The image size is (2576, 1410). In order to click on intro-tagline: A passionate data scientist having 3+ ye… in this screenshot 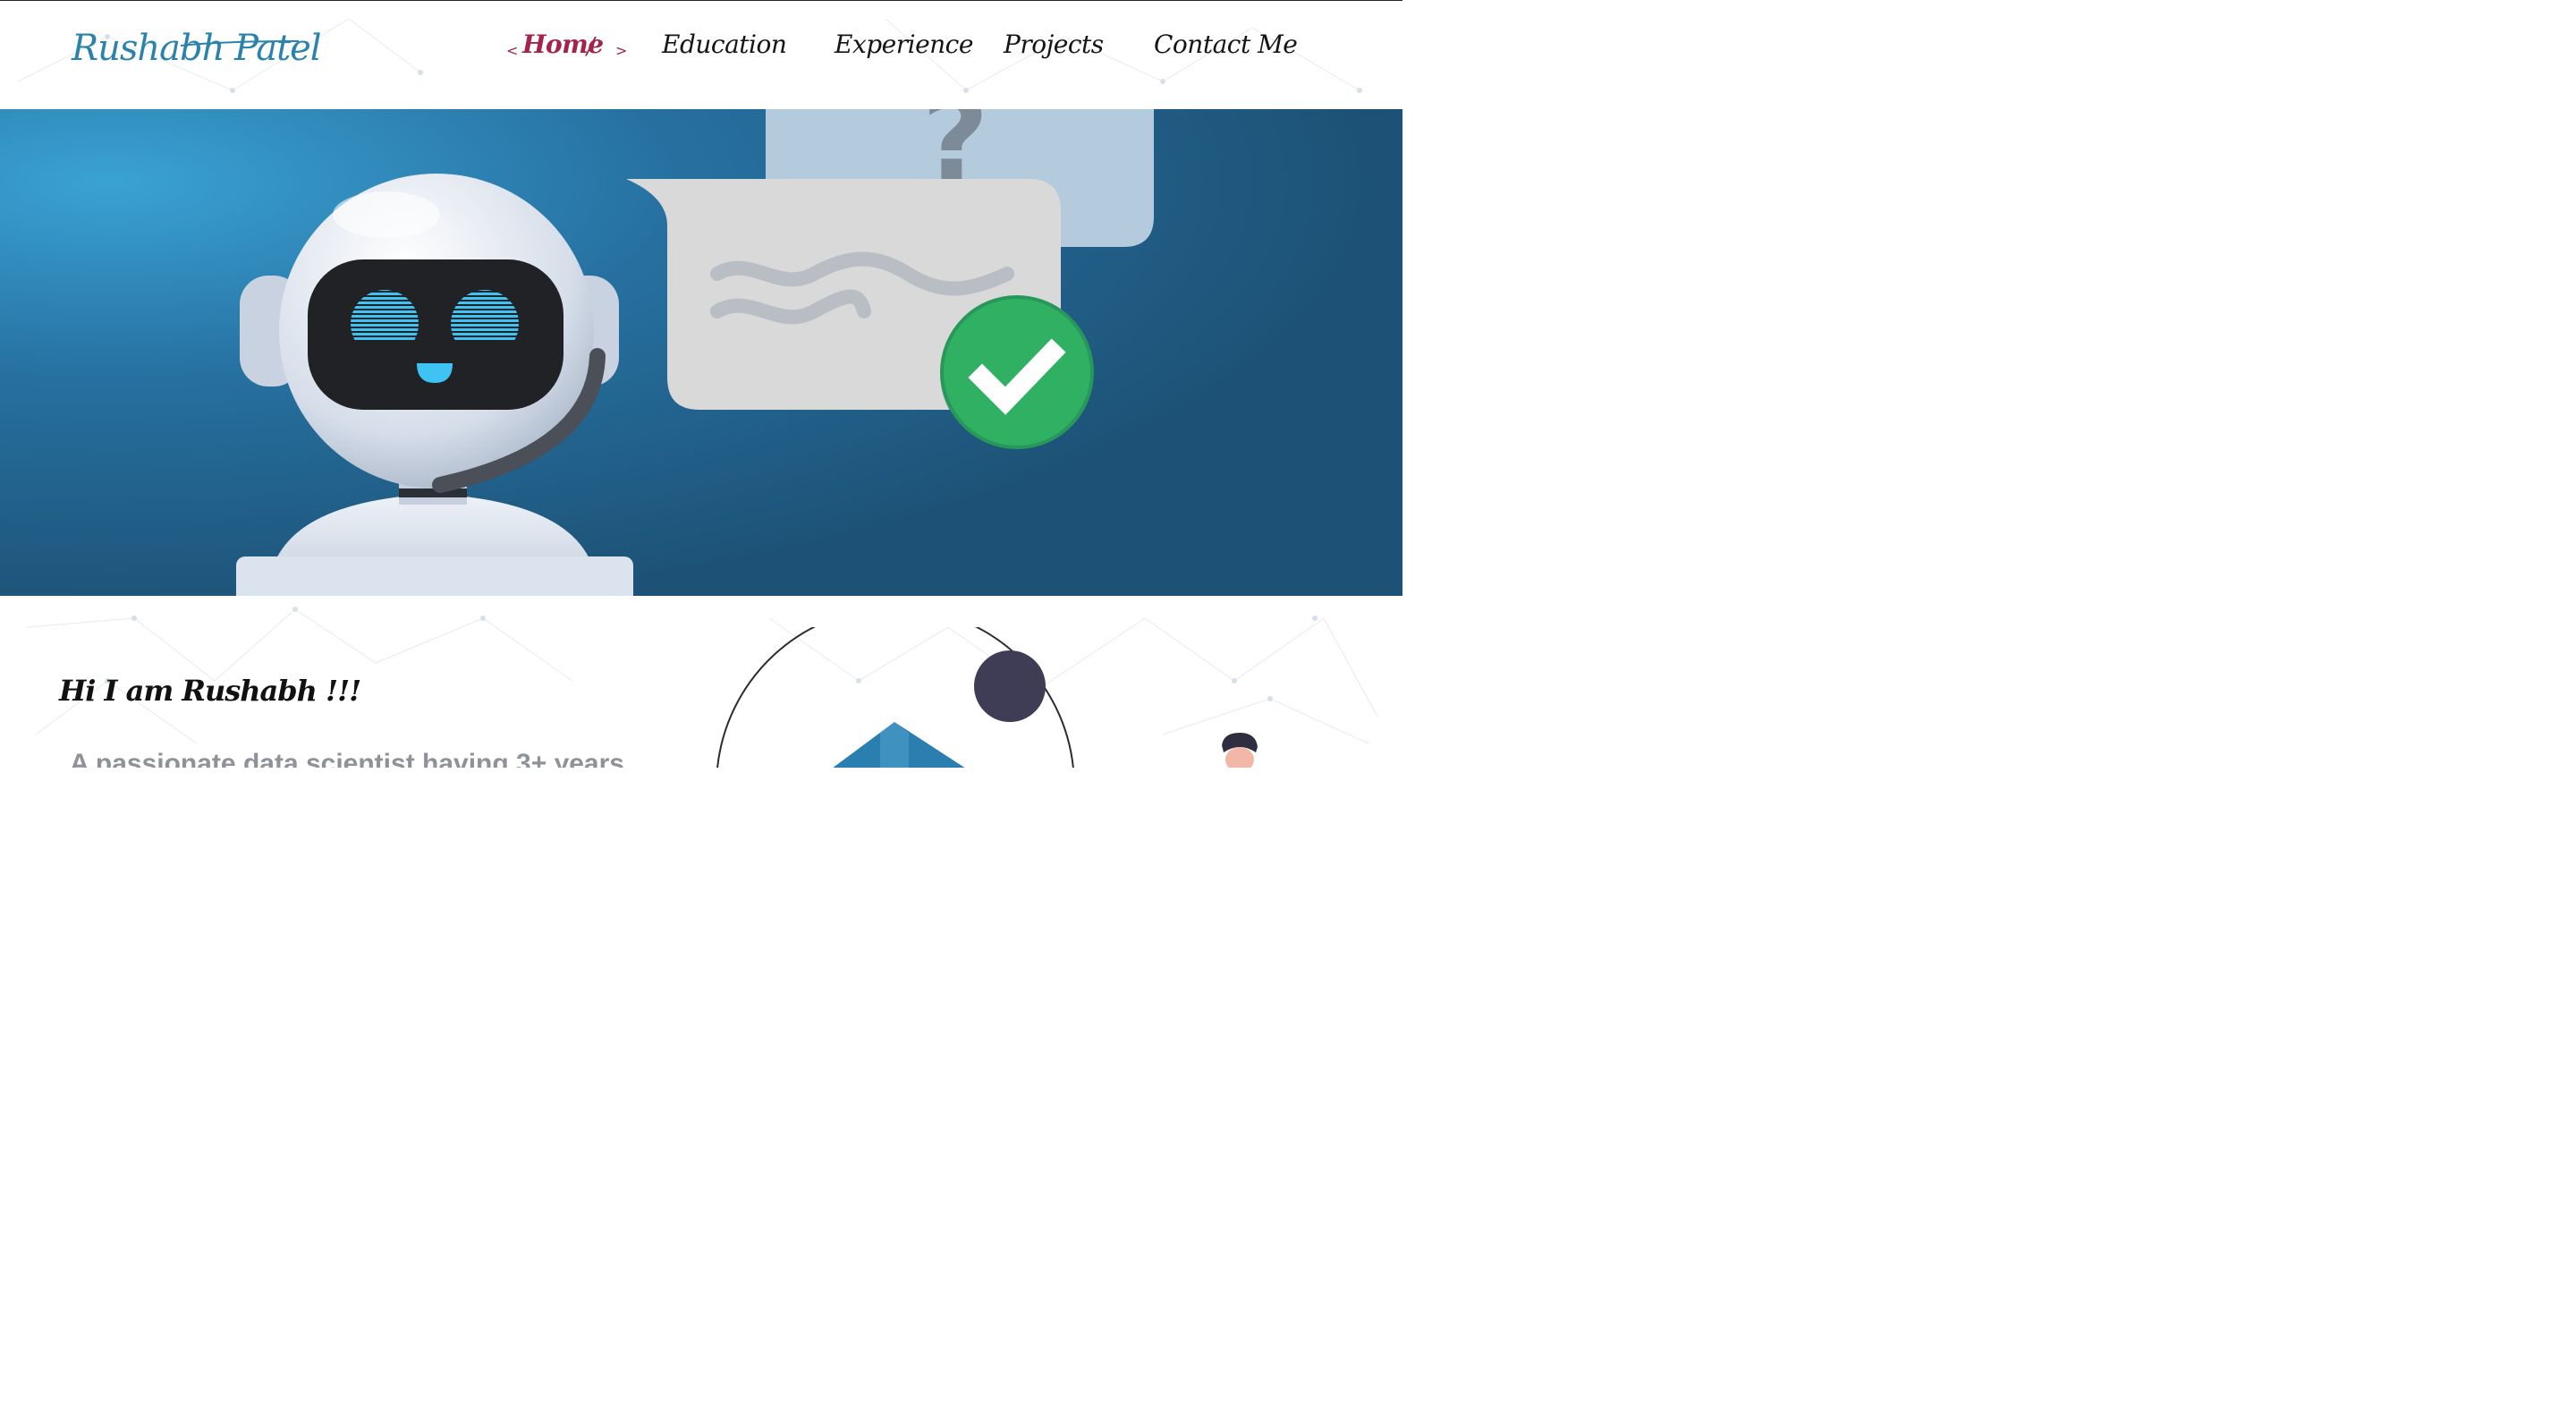, I will do `click(347, 759)`.